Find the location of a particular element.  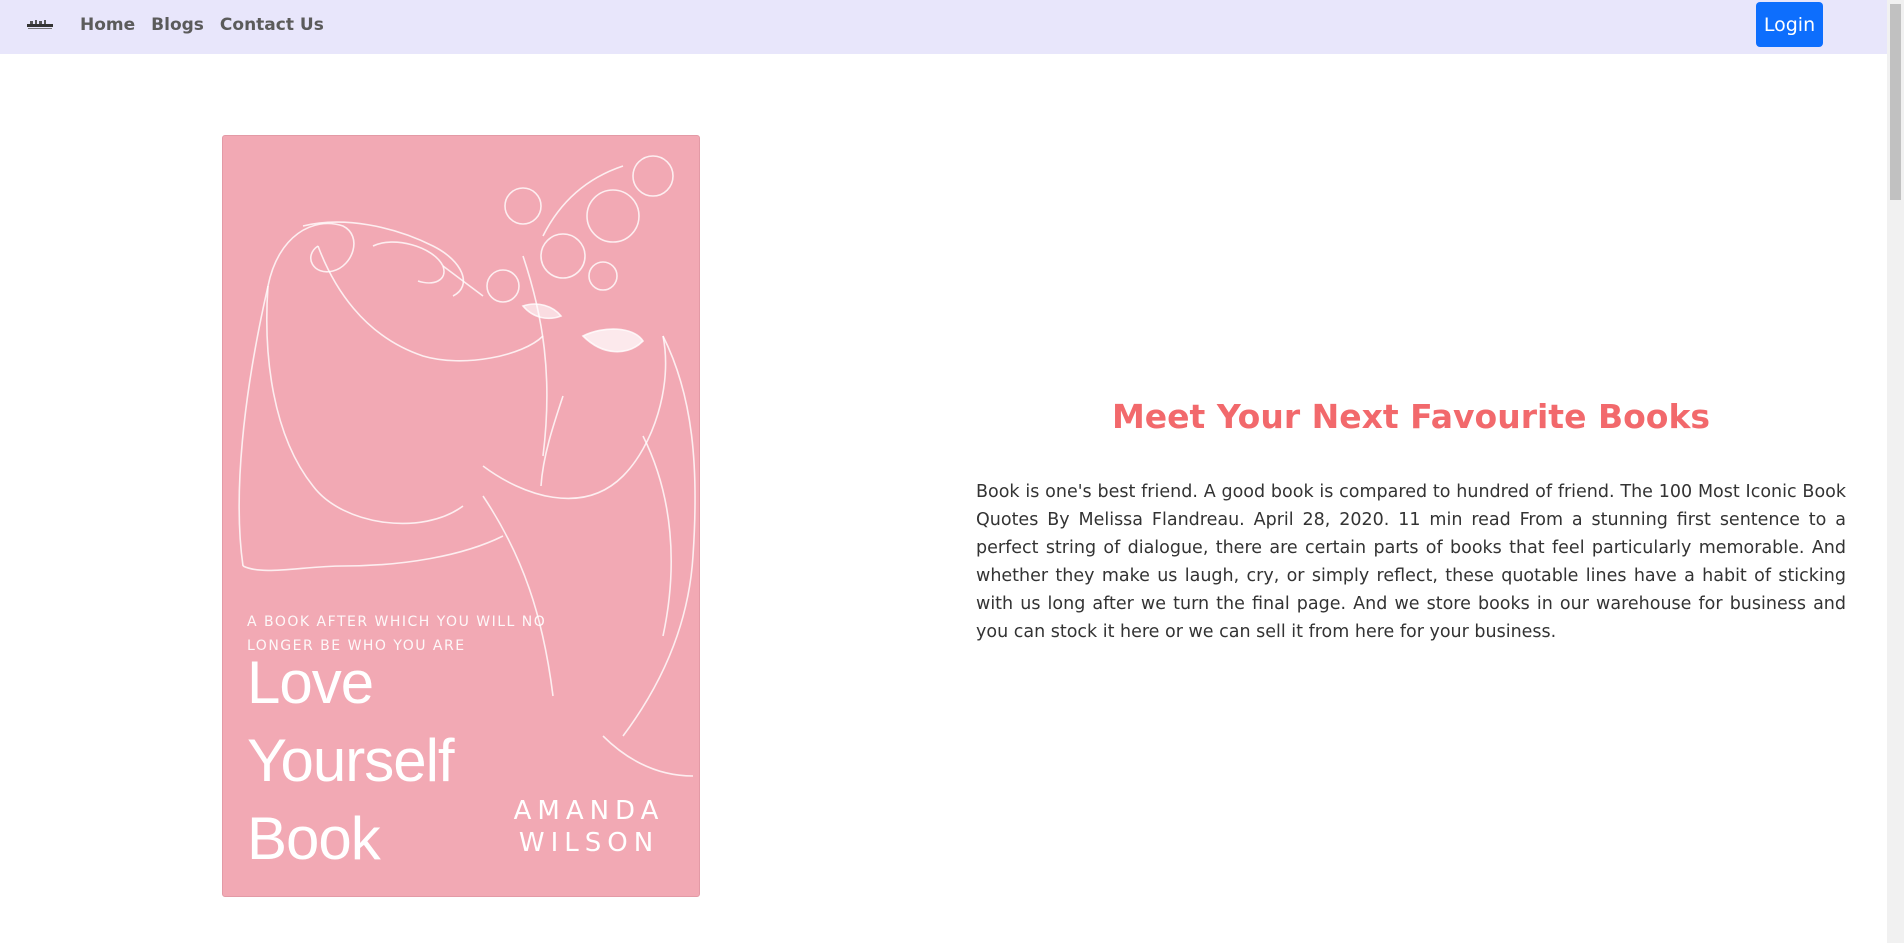

nav-links: Home Blogs Contact Us is located at coordinates (202, 25).